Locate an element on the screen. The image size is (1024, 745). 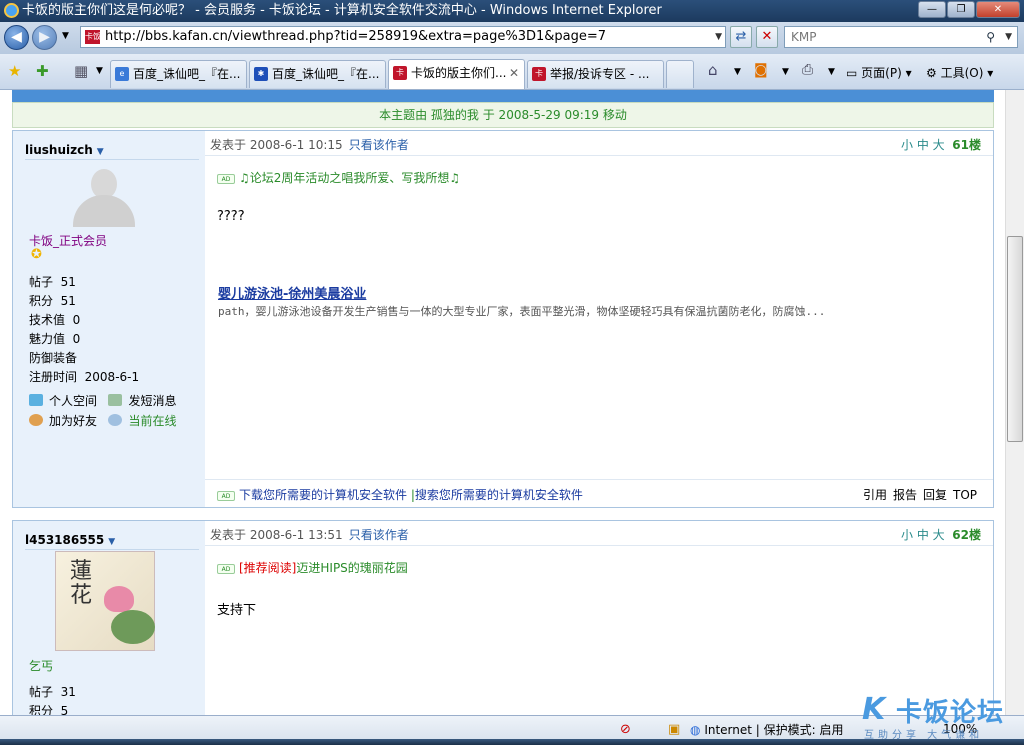
new-tab-button is located at coordinates (680, 74).